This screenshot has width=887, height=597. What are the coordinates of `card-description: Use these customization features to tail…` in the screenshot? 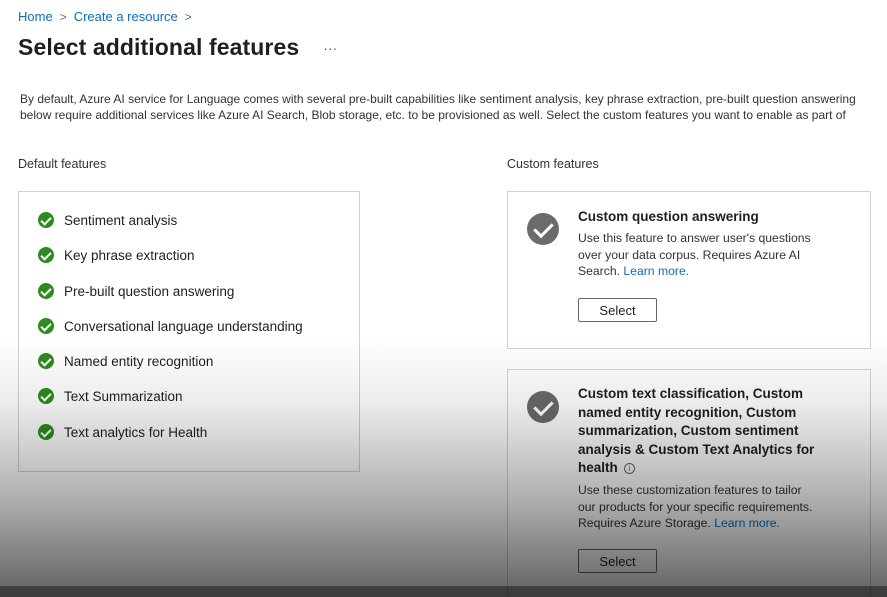 It's located at (695, 507).